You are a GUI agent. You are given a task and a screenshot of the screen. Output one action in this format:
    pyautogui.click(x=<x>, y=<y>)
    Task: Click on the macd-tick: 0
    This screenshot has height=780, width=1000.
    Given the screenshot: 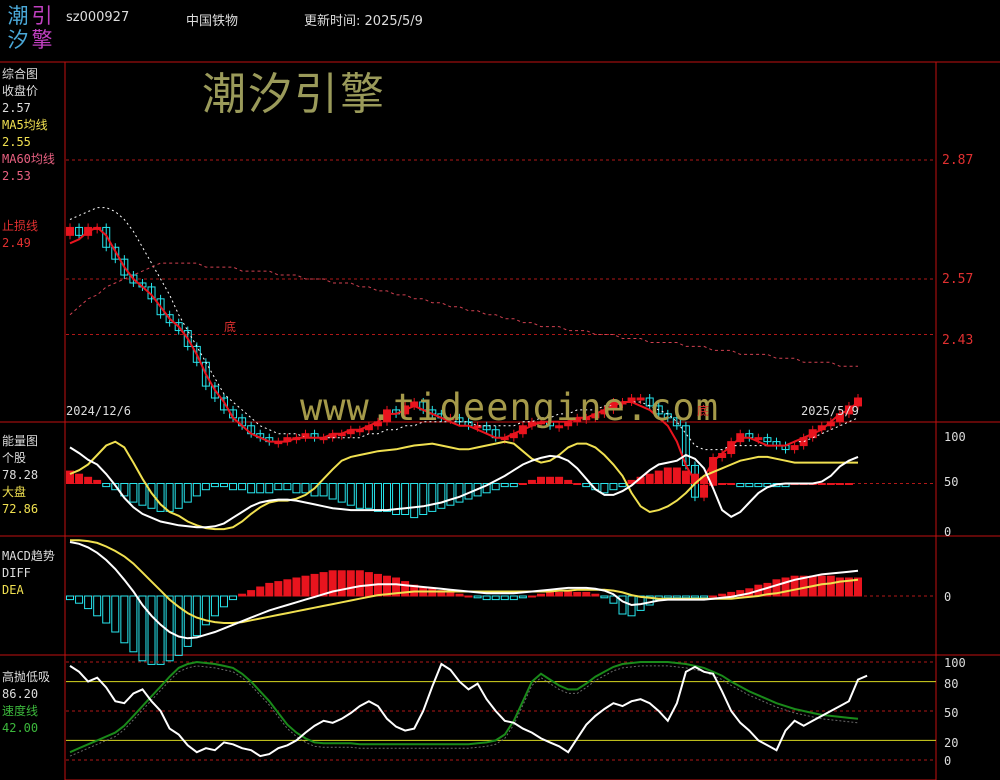 What is the action you would take?
    pyautogui.click(x=948, y=597)
    